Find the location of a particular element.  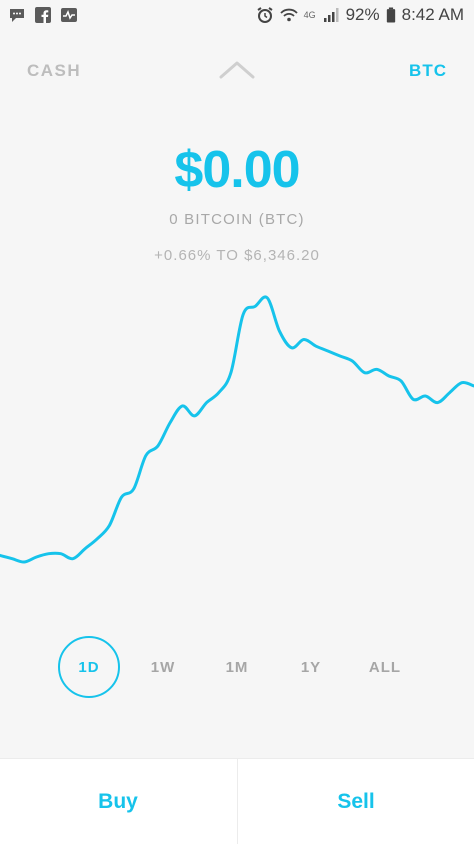

status-right: 4G 92% 8:42 AM is located at coordinates (360, 15).